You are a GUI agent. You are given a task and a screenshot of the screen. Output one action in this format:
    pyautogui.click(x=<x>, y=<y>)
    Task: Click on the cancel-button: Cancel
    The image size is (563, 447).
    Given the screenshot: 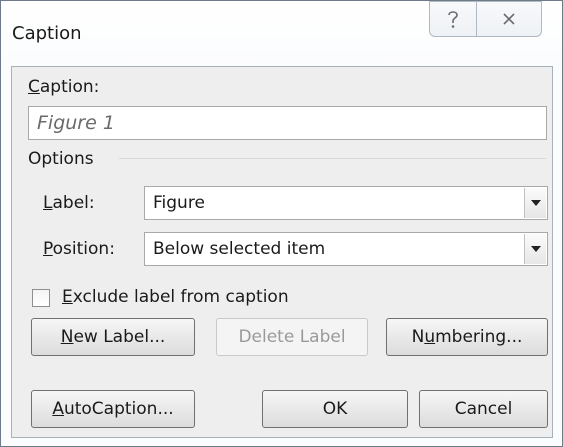 What is the action you would take?
    pyautogui.click(x=483, y=409)
    